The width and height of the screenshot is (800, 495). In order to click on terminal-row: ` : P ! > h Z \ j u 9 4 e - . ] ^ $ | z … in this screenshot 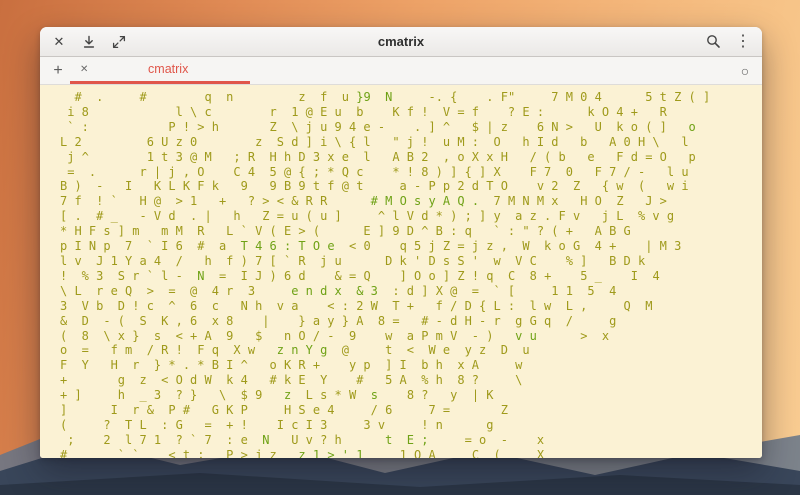, I will do `click(378, 126)`.